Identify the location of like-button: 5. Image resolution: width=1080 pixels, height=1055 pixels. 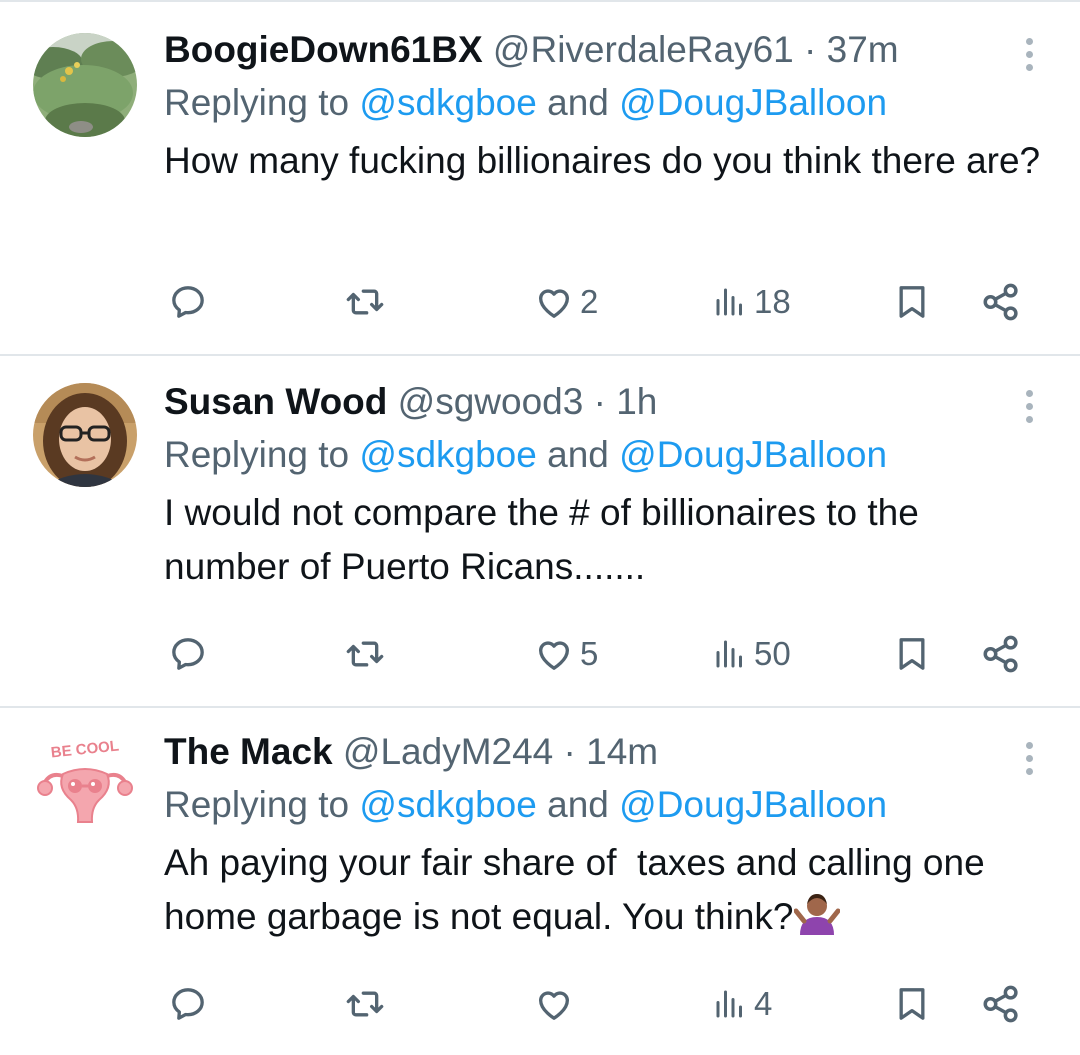
(566, 654).